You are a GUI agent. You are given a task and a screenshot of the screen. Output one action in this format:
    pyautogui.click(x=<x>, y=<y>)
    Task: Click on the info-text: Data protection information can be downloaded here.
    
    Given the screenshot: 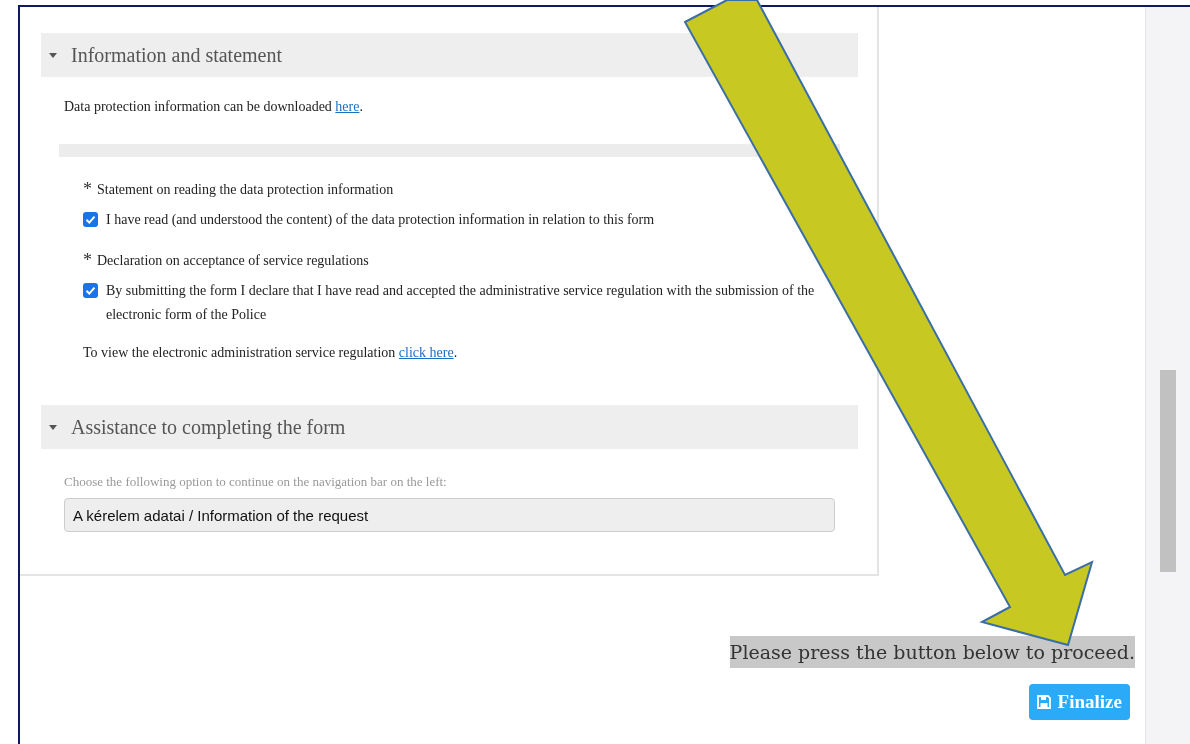 What is the action you would take?
    pyautogui.click(x=214, y=107)
    